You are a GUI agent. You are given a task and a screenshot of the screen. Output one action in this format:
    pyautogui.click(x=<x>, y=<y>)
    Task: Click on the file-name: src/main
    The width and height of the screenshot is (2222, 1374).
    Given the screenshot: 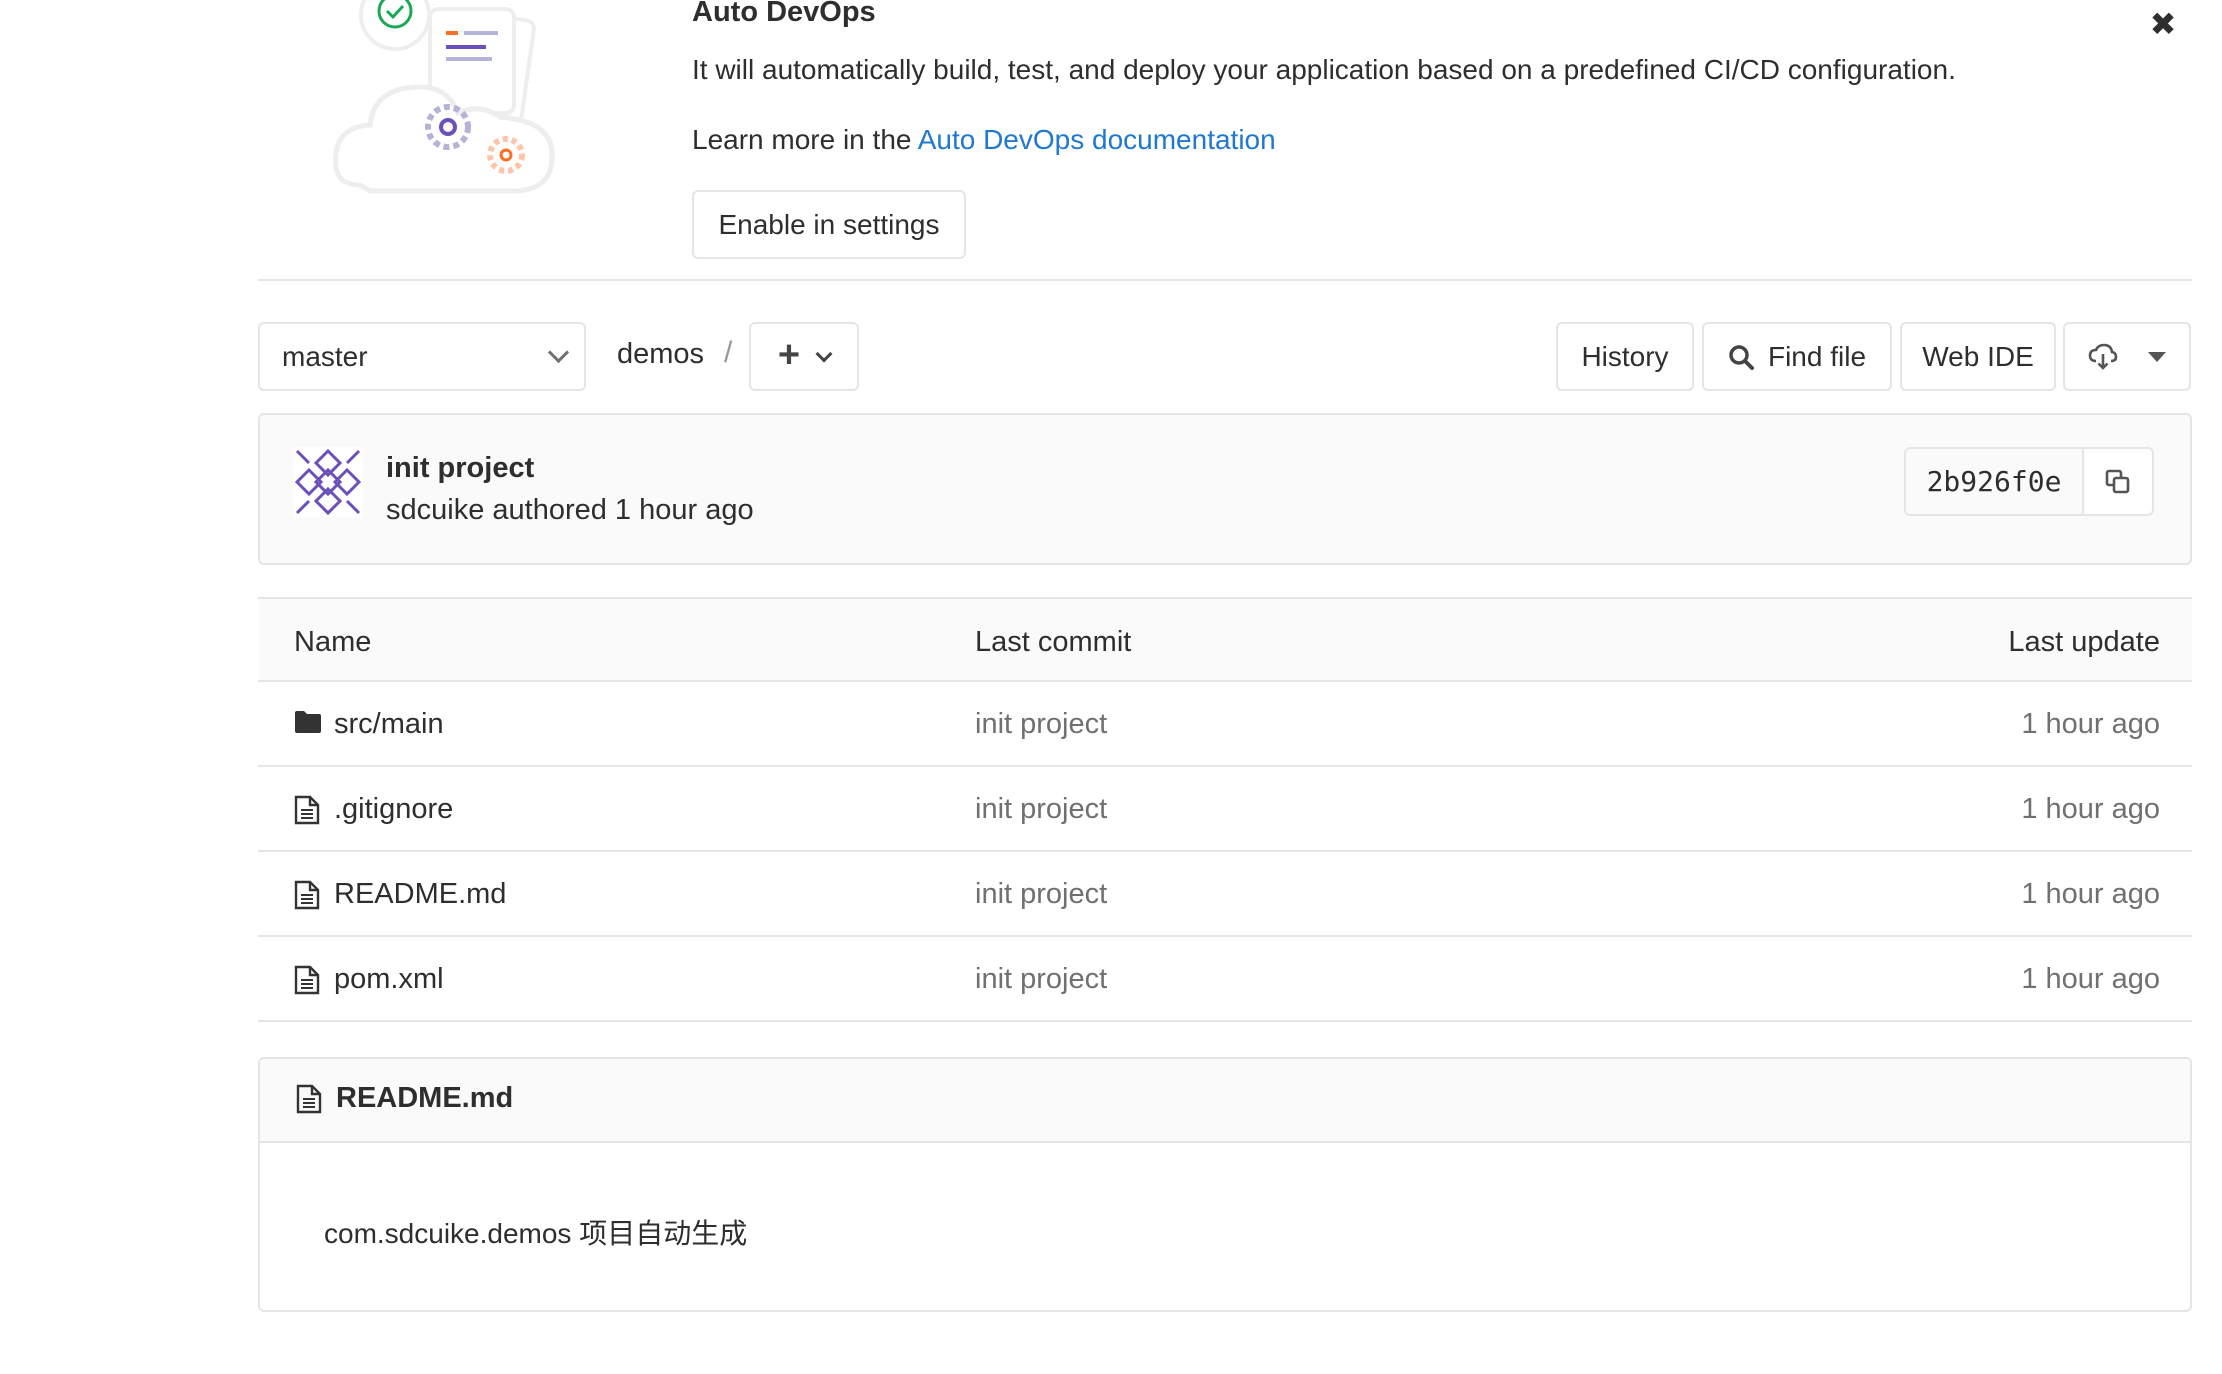 What is the action you would take?
    pyautogui.click(x=389, y=724)
    